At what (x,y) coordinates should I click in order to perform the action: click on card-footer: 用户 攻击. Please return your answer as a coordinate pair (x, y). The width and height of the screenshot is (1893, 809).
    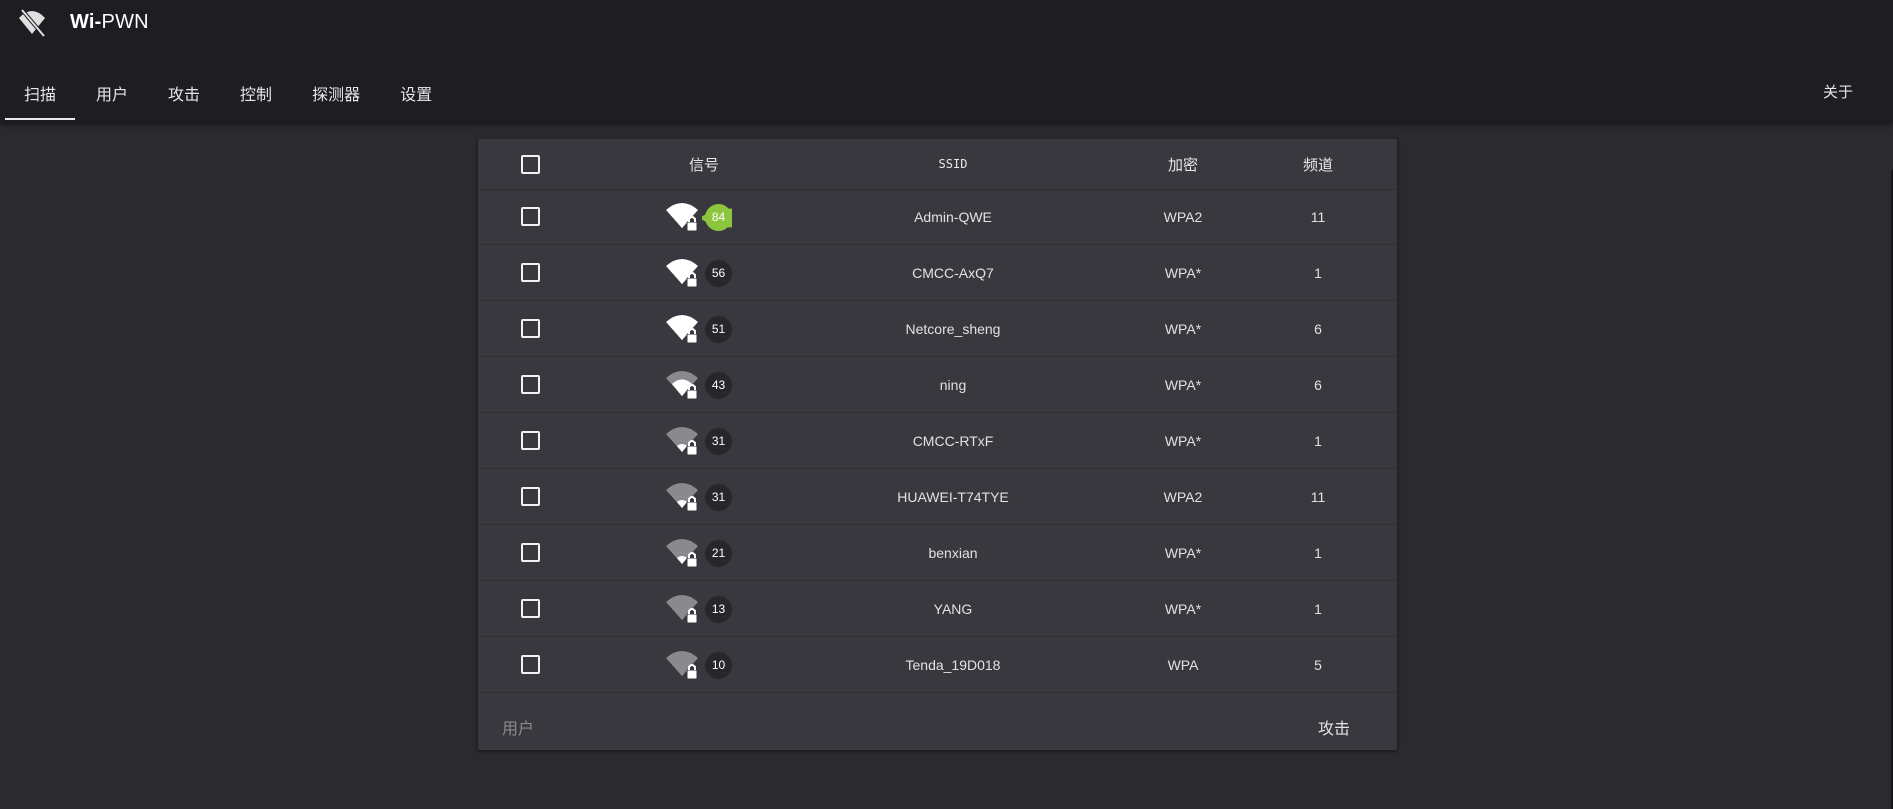
    Looking at the image, I should click on (937, 722).